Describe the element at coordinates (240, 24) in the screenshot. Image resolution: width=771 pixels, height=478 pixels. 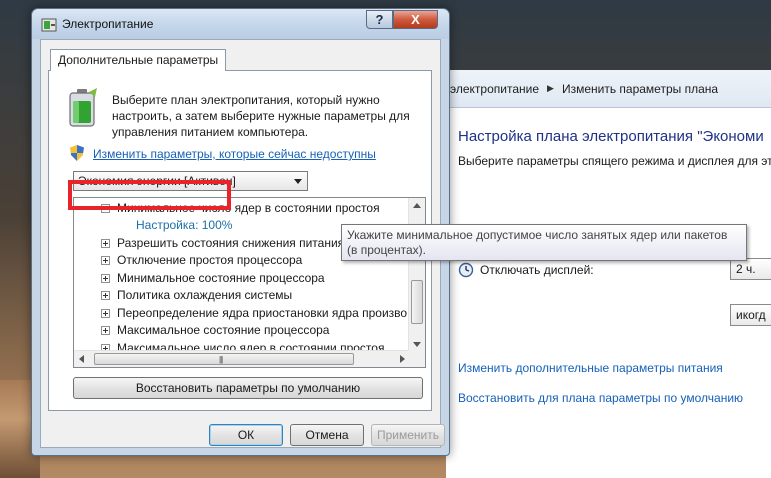
I see `title-bar: Электропитание ? X` at that location.